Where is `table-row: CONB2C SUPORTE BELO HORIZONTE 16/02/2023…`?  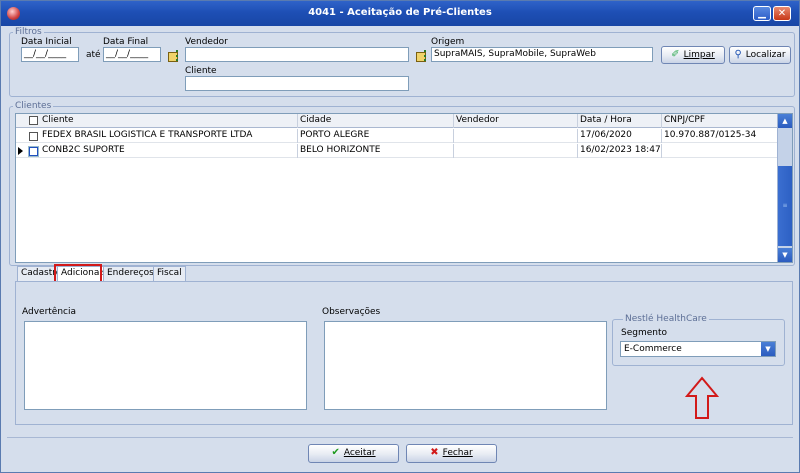
table-row: CONB2C SUPORTE BELO HORIZONTE 16/02/2023… is located at coordinates (397, 151).